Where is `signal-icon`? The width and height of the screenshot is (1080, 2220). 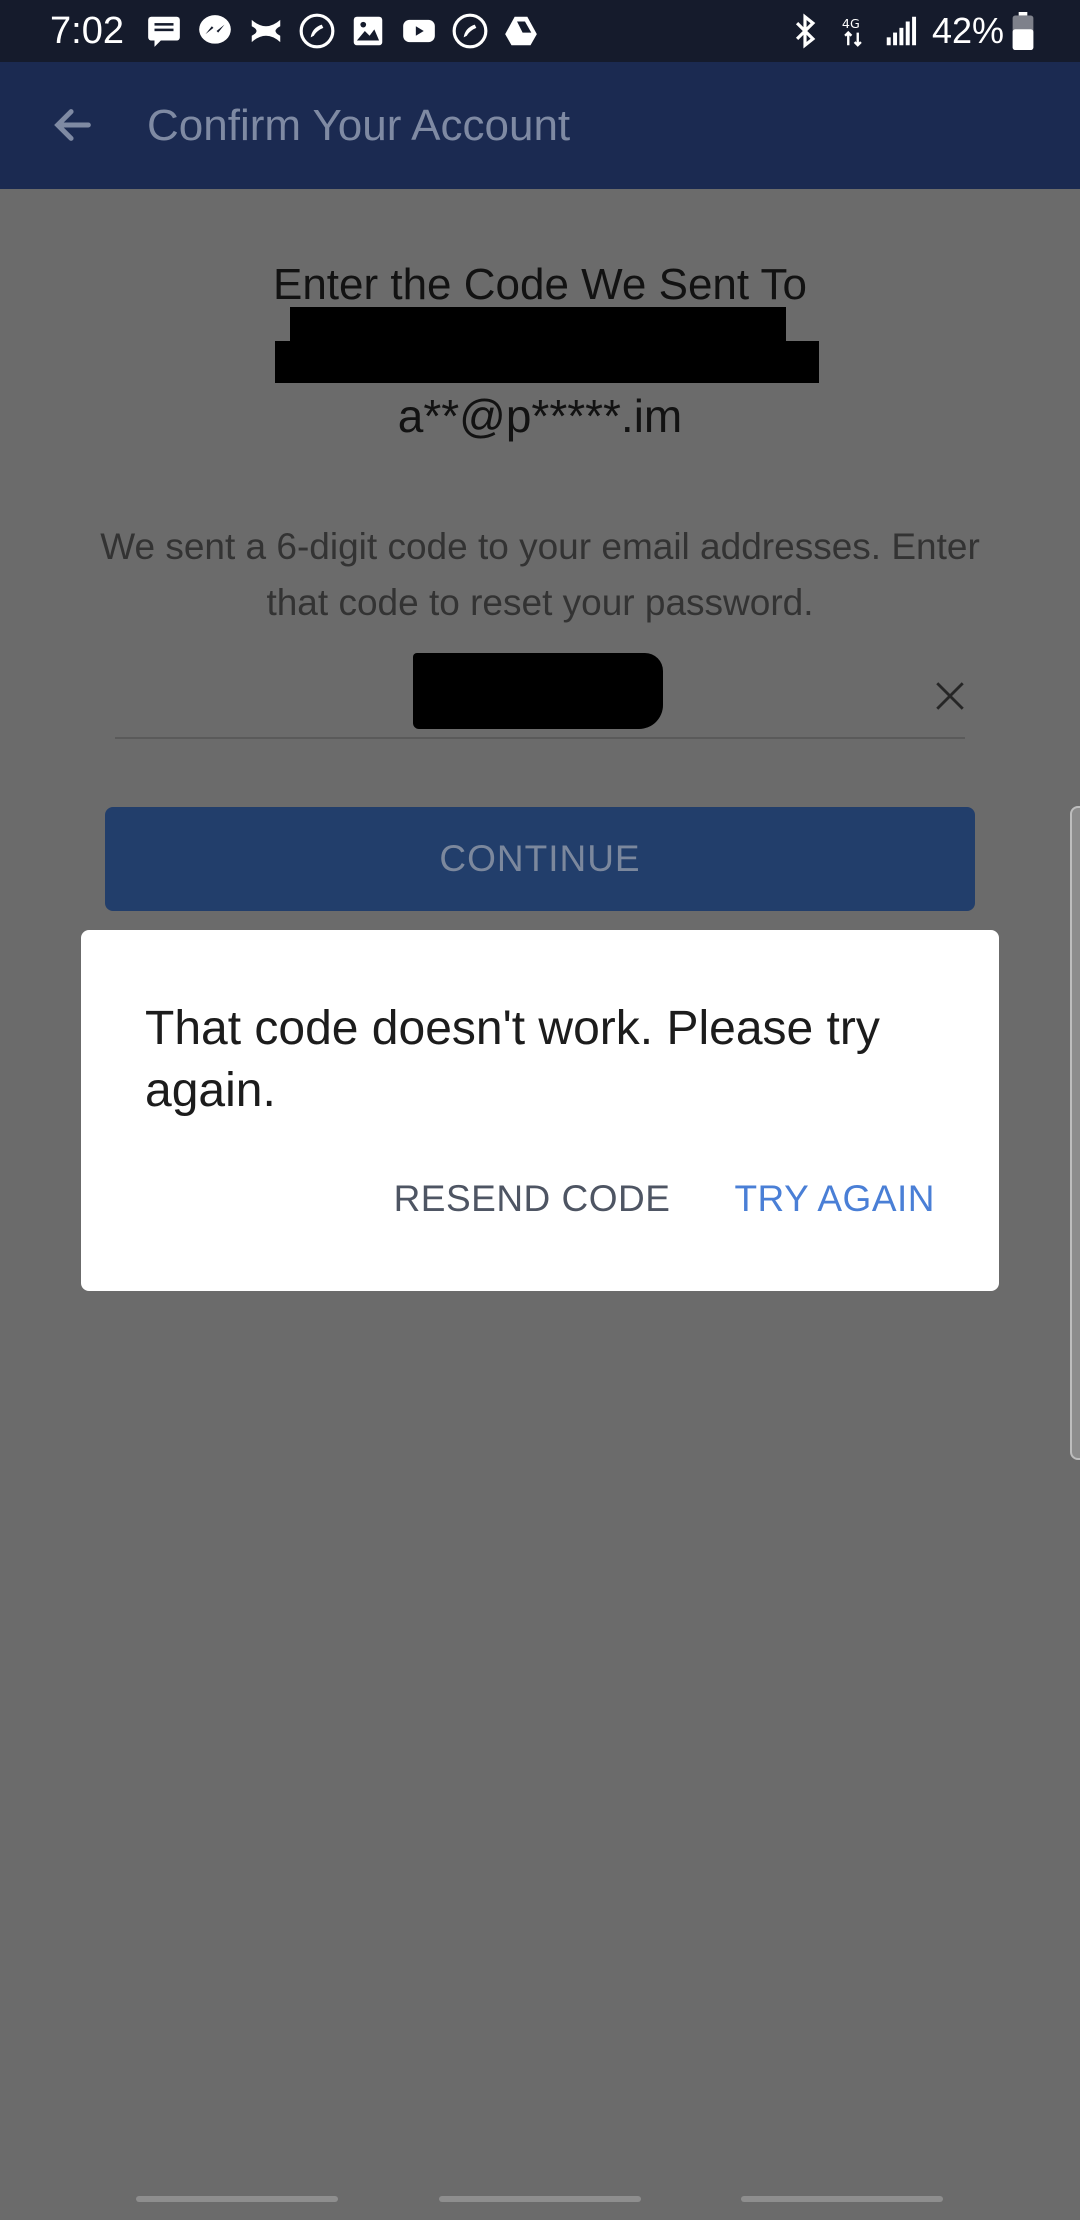 signal-icon is located at coordinates (901, 31).